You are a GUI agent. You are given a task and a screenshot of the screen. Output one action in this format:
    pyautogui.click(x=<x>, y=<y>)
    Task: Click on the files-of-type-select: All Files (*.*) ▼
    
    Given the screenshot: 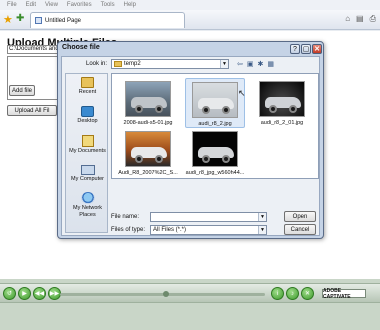 What is the action you would take?
    pyautogui.click(x=208, y=230)
    